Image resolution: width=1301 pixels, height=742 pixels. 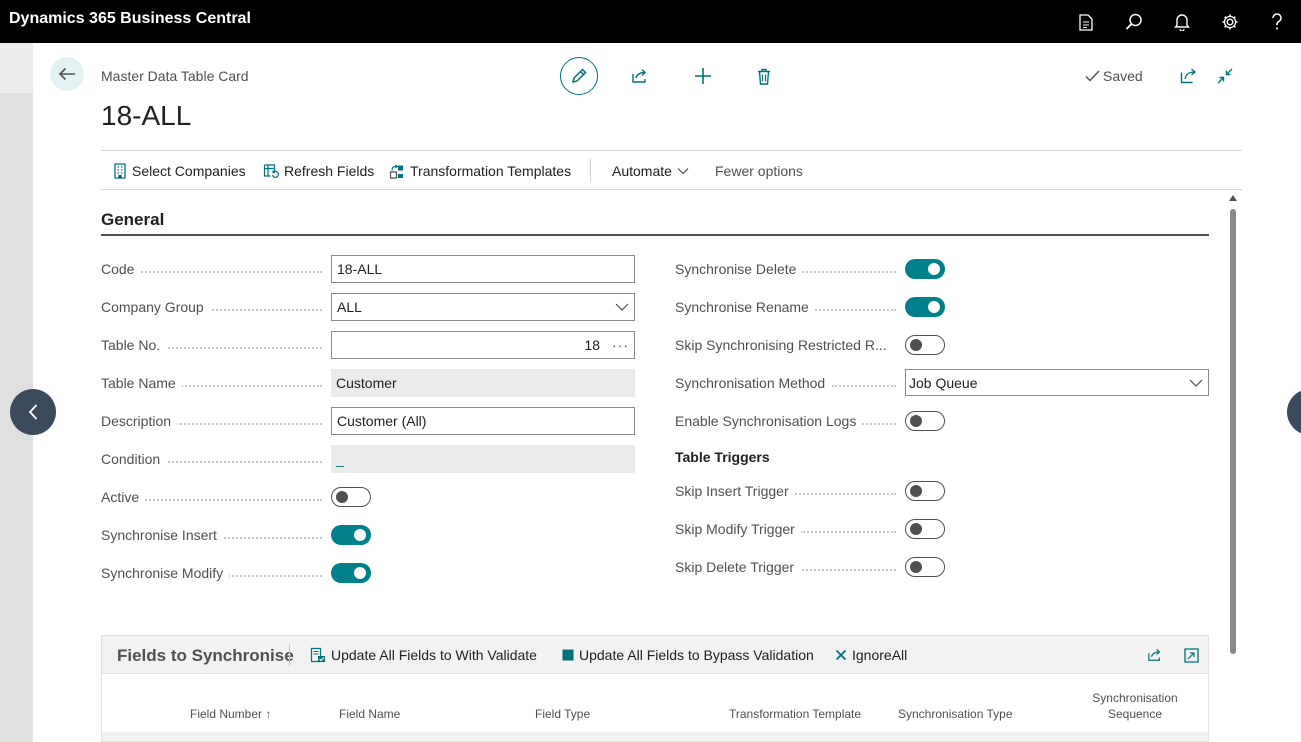 What do you see at coordinates (738, 529) in the screenshot?
I see `skip-modify-trigger-label: Skip Modify Trigger` at bounding box center [738, 529].